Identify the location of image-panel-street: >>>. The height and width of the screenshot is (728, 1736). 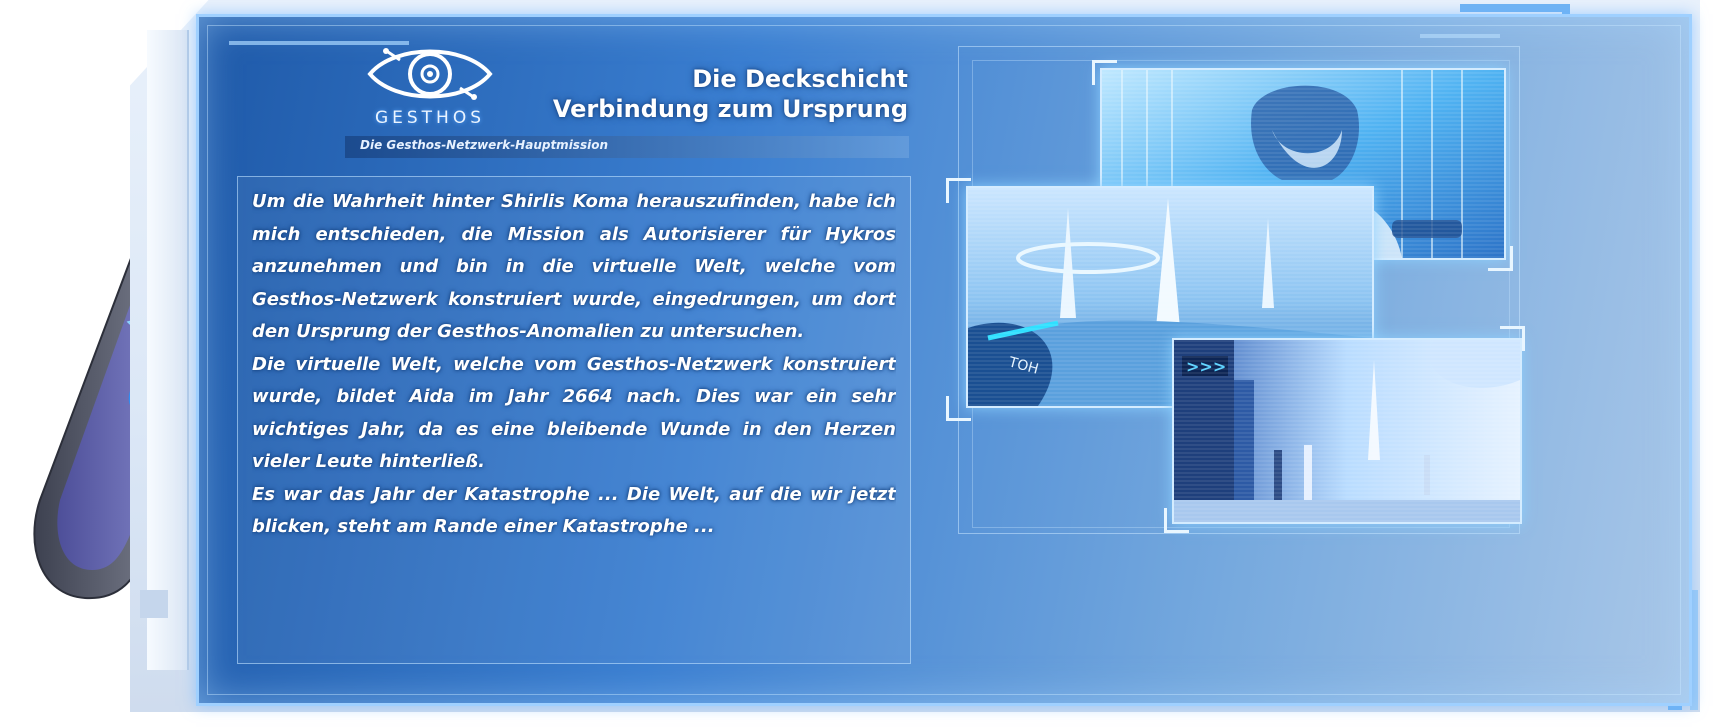
(1347, 431).